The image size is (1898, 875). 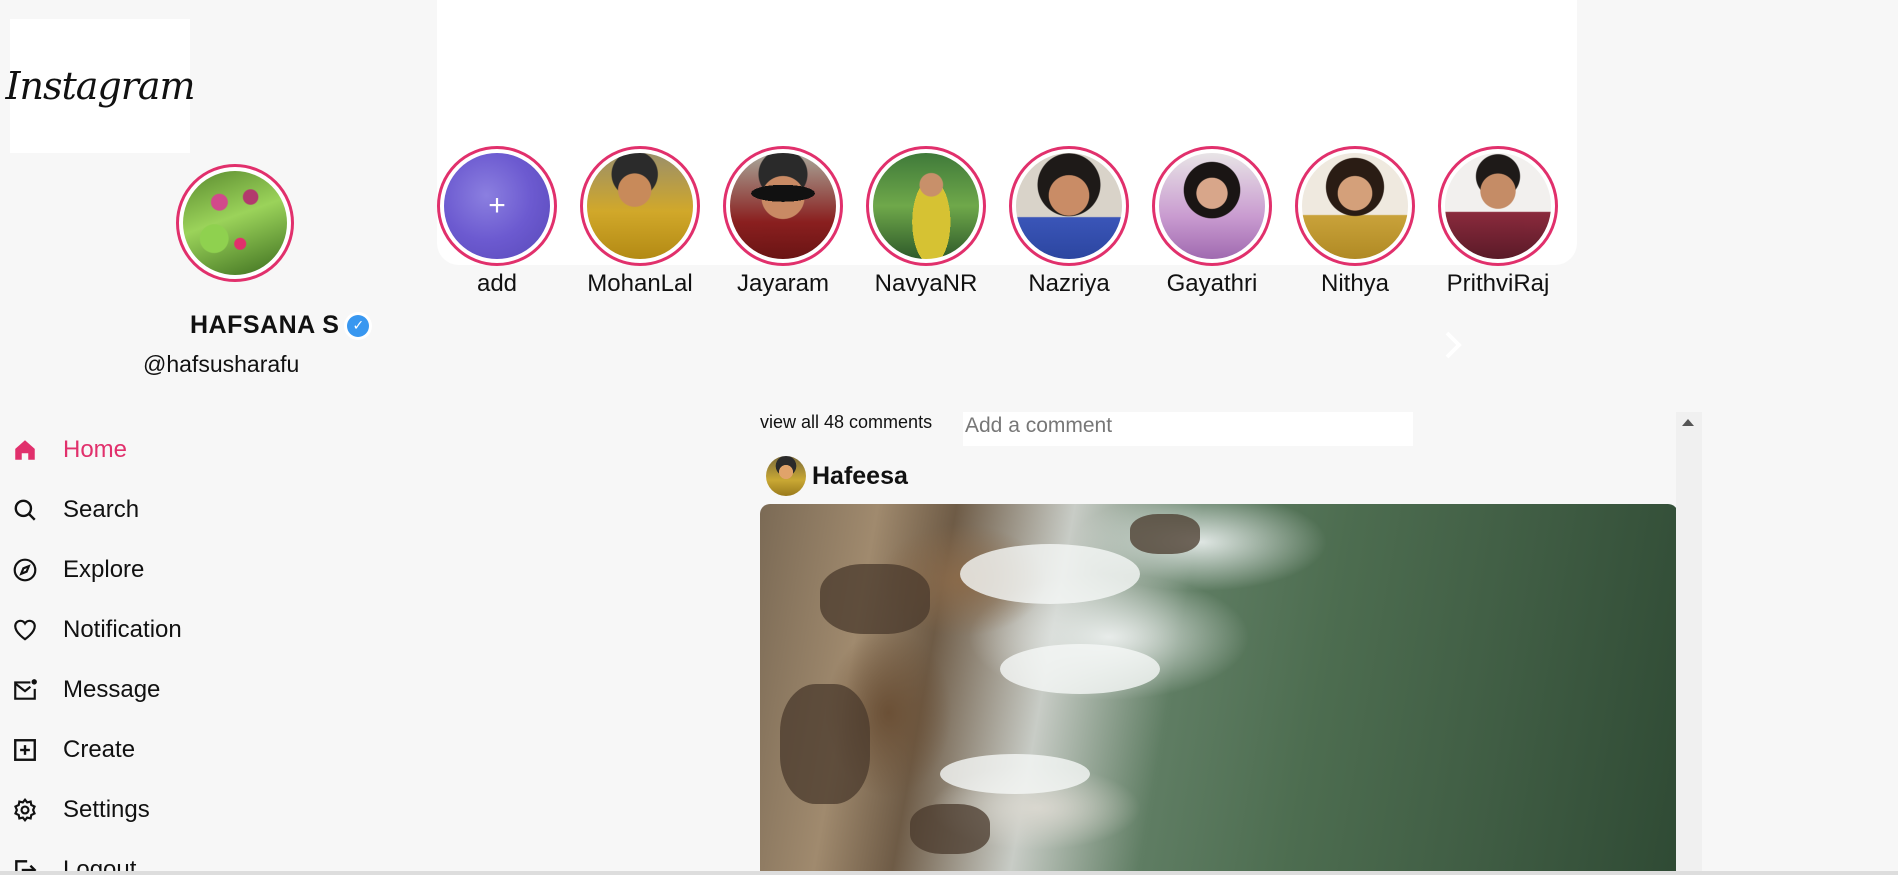 What do you see at coordinates (1212, 283) in the screenshot?
I see `story-label: Gayathri` at bounding box center [1212, 283].